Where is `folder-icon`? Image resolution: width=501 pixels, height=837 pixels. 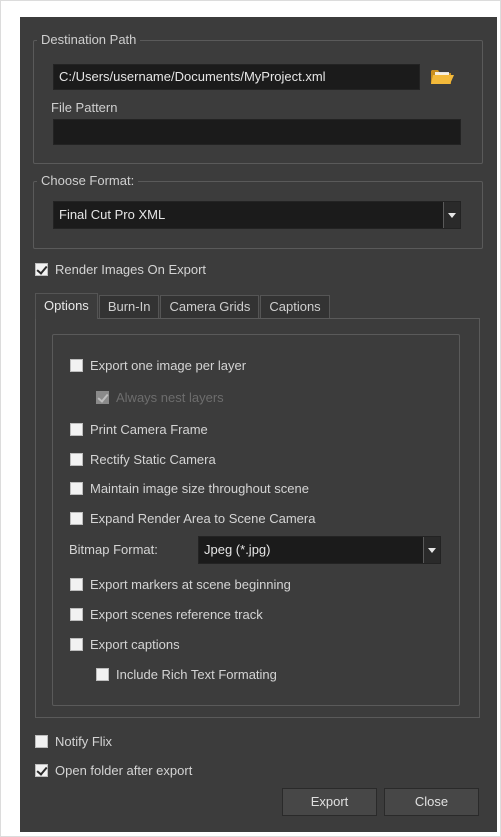
folder-icon is located at coordinates (442, 78).